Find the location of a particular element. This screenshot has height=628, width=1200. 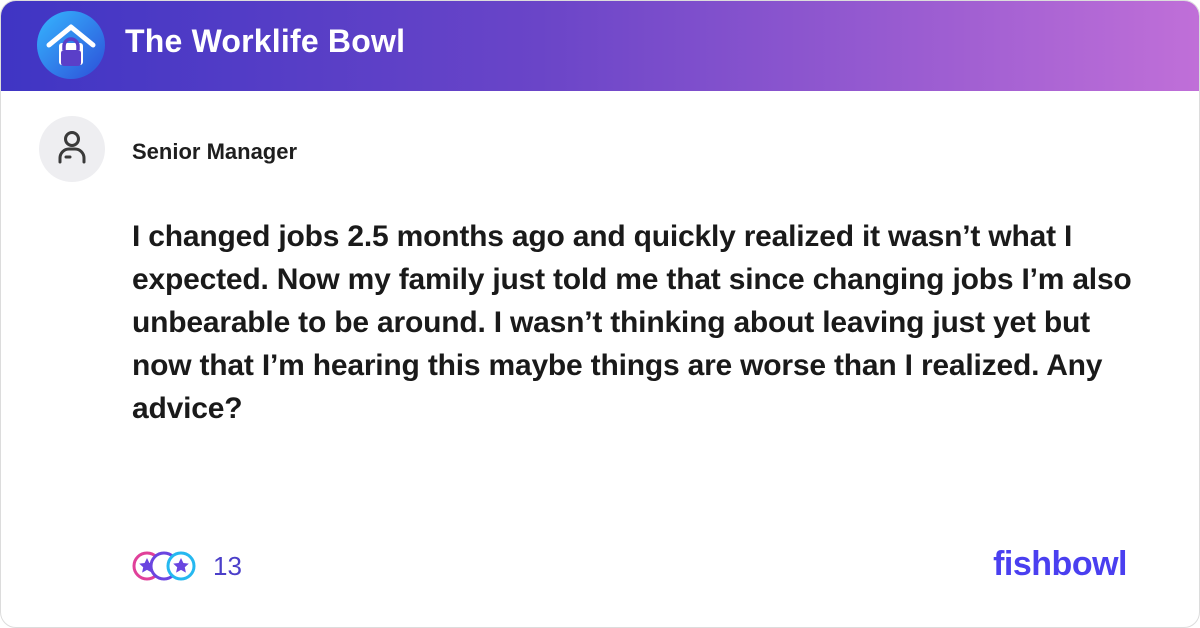

reaction-count: 13 is located at coordinates (227, 566).